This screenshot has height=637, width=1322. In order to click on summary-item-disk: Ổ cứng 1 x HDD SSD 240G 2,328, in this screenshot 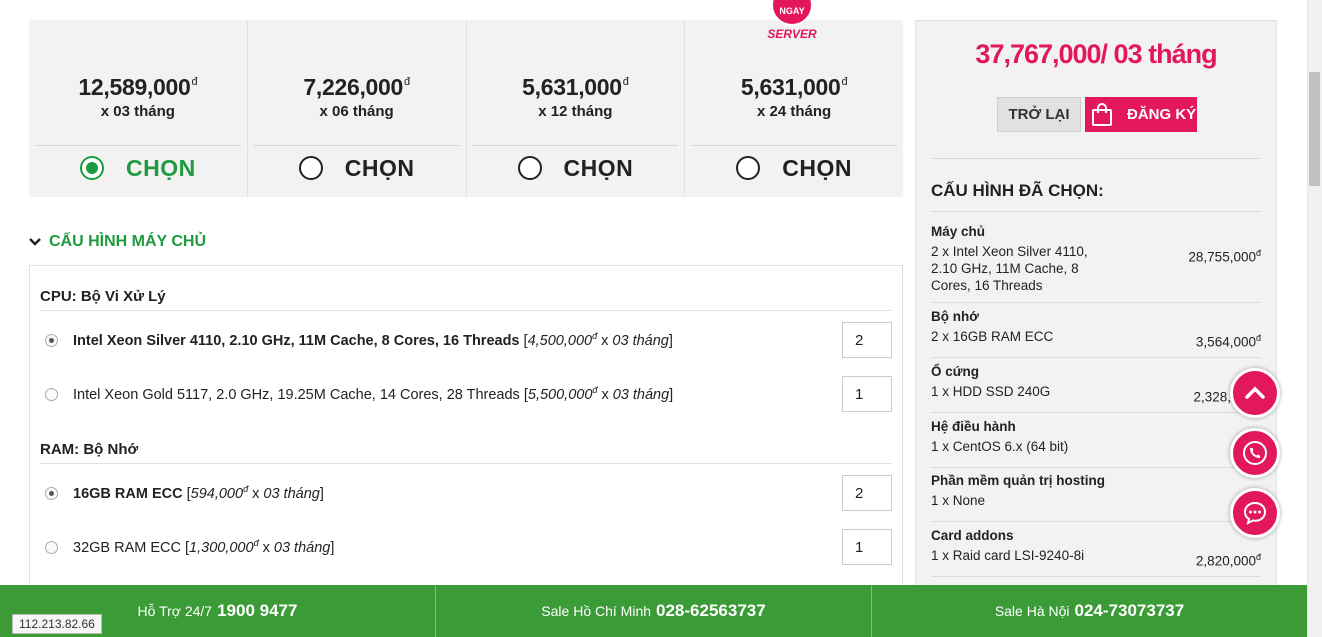, I will do `click(1096, 384)`.